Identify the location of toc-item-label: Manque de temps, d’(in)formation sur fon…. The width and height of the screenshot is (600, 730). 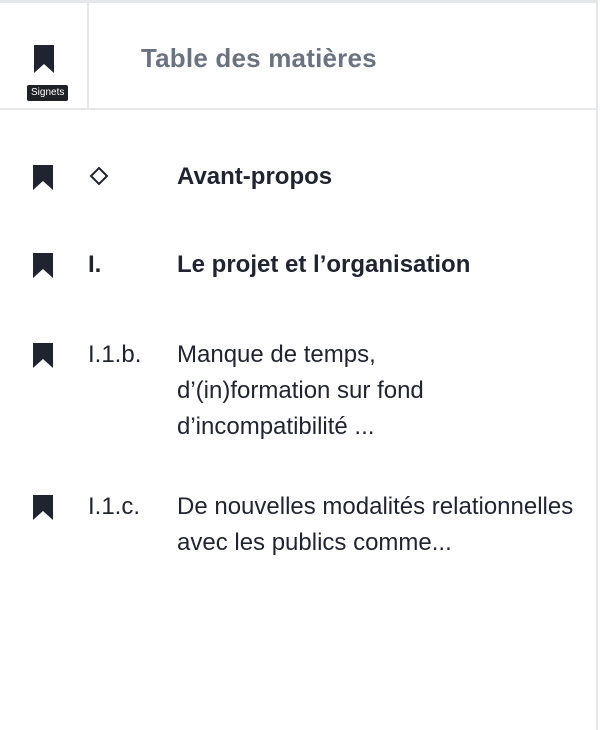
(300, 390).